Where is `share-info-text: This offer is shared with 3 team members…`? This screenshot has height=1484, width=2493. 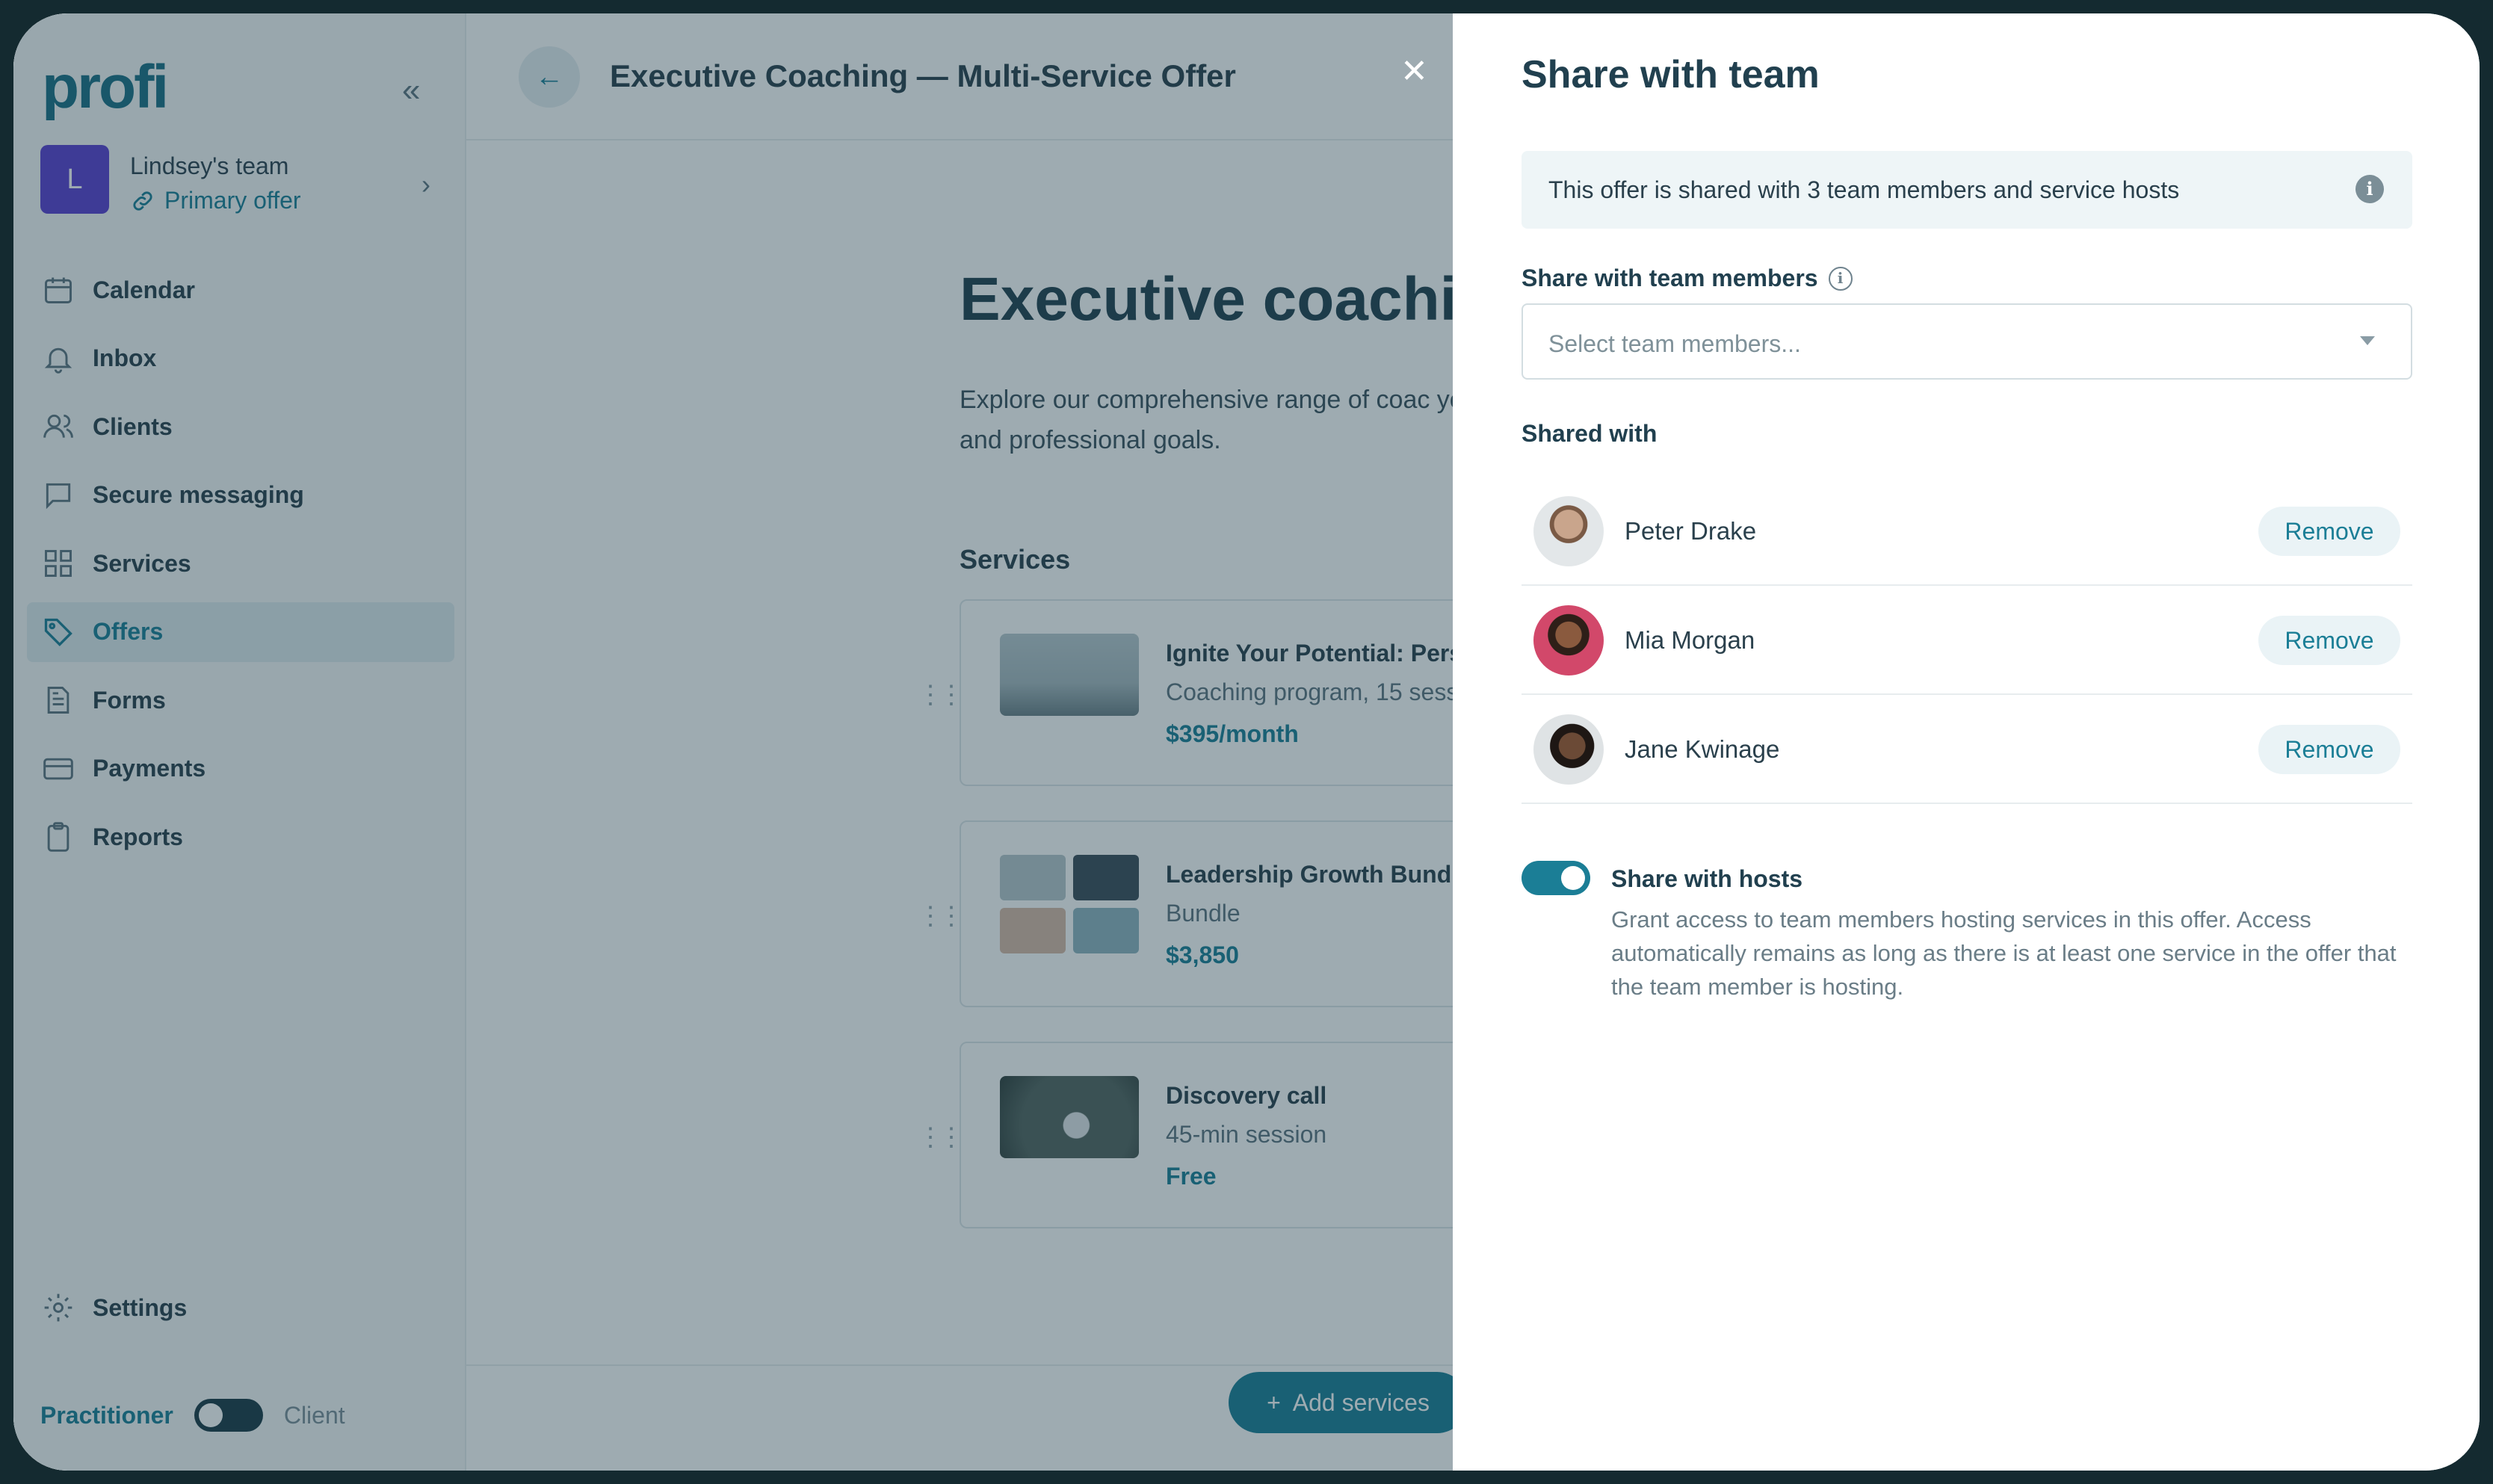
share-info-text: This offer is shared with 3 team members… is located at coordinates (1864, 190).